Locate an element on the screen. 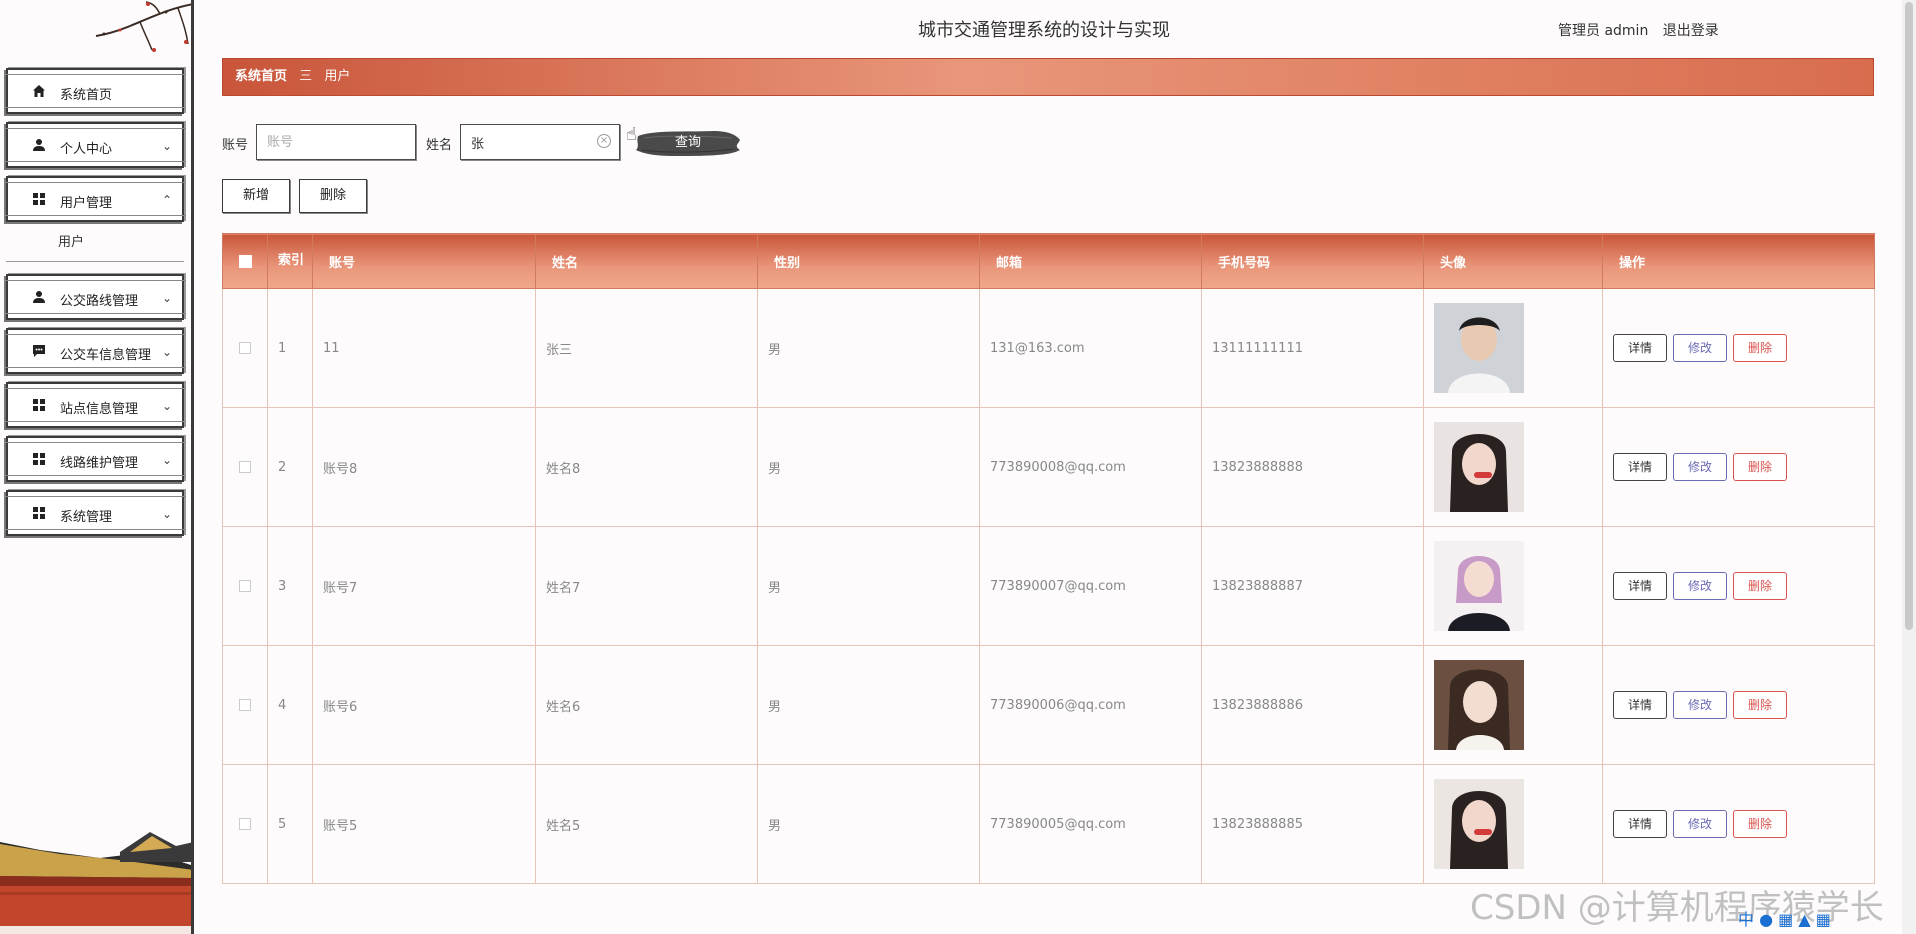 This screenshot has height=934, width=1916. keyboard-icon: ▦ is located at coordinates (1786, 919).